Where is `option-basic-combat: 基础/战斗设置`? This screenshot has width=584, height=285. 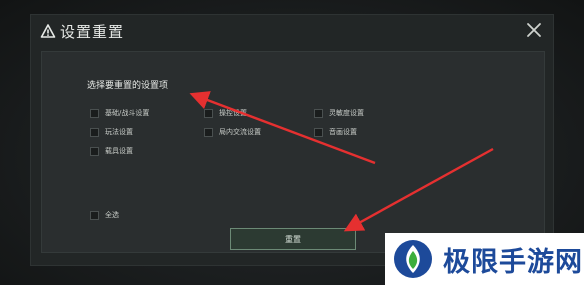 option-basic-combat: 基础/战斗设置 is located at coordinates (119, 113).